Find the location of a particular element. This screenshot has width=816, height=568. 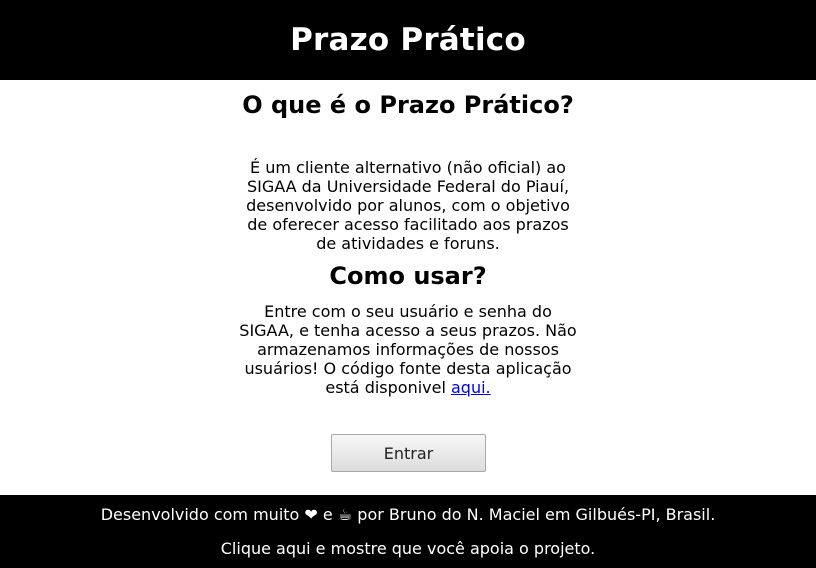

heart-icon: ❤ is located at coordinates (311, 514).